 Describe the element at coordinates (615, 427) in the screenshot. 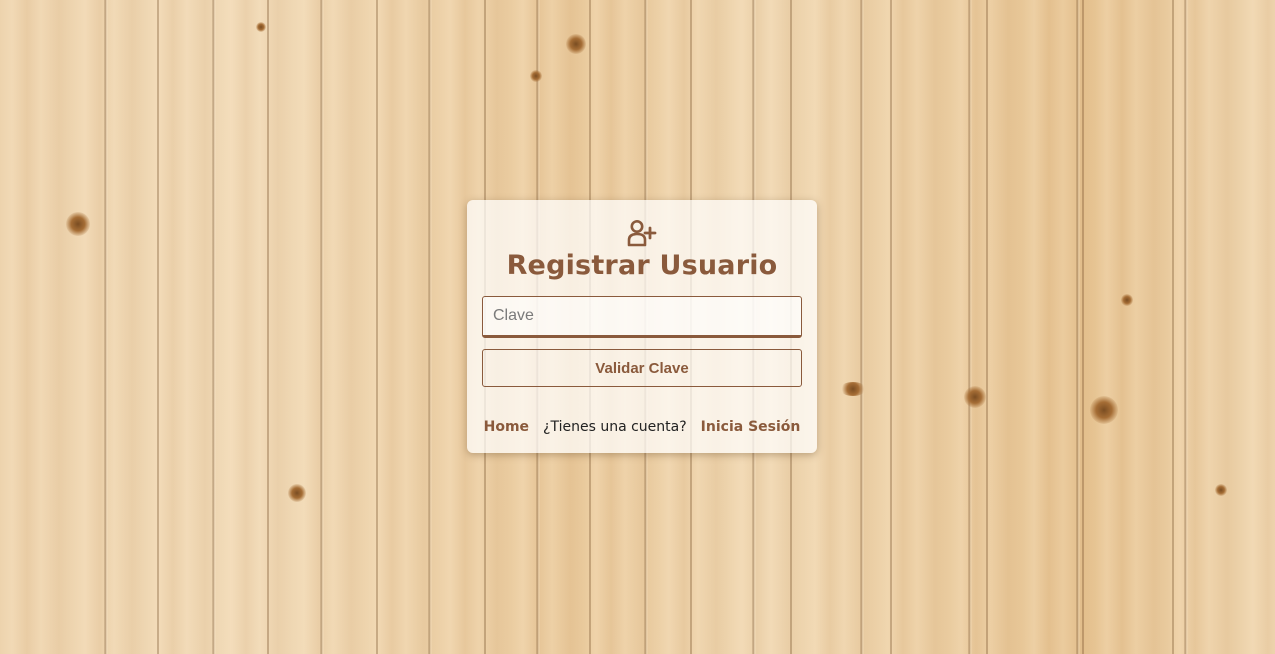

I see `account-question-text: ¿Tienes una cuenta?` at that location.